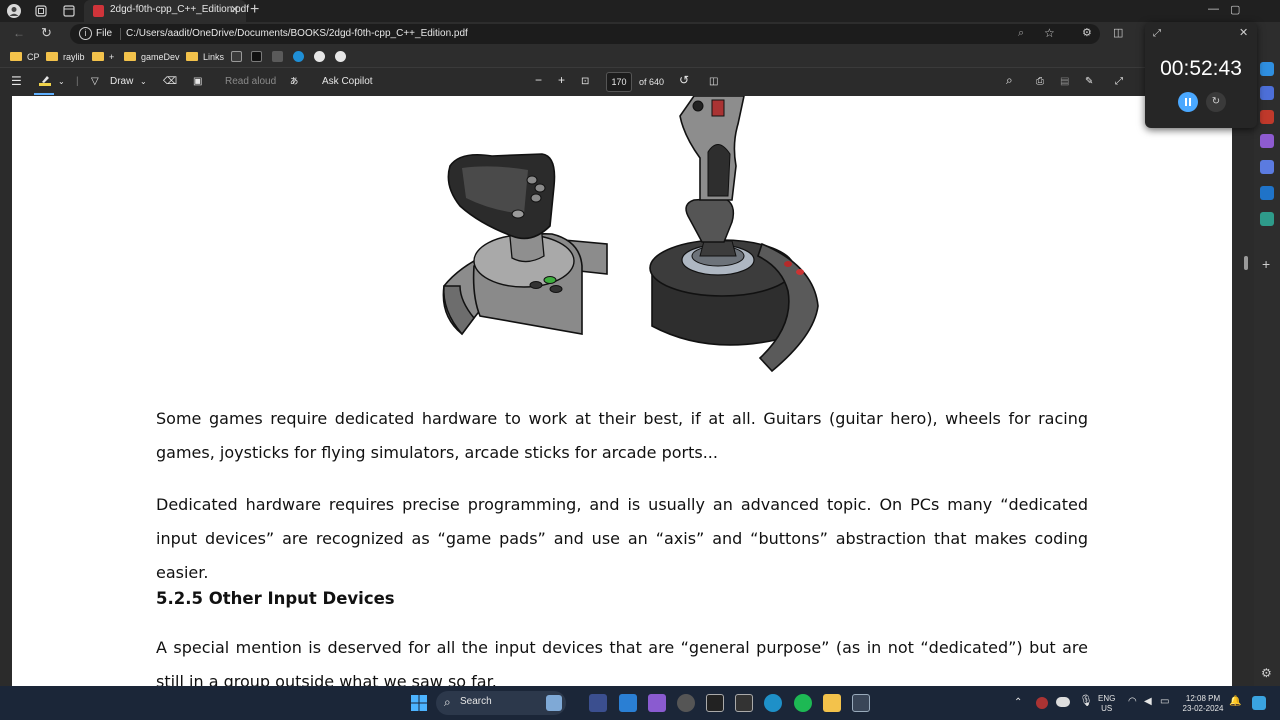  I want to click on zoom-icon: ⌕, so click(1021, 33).